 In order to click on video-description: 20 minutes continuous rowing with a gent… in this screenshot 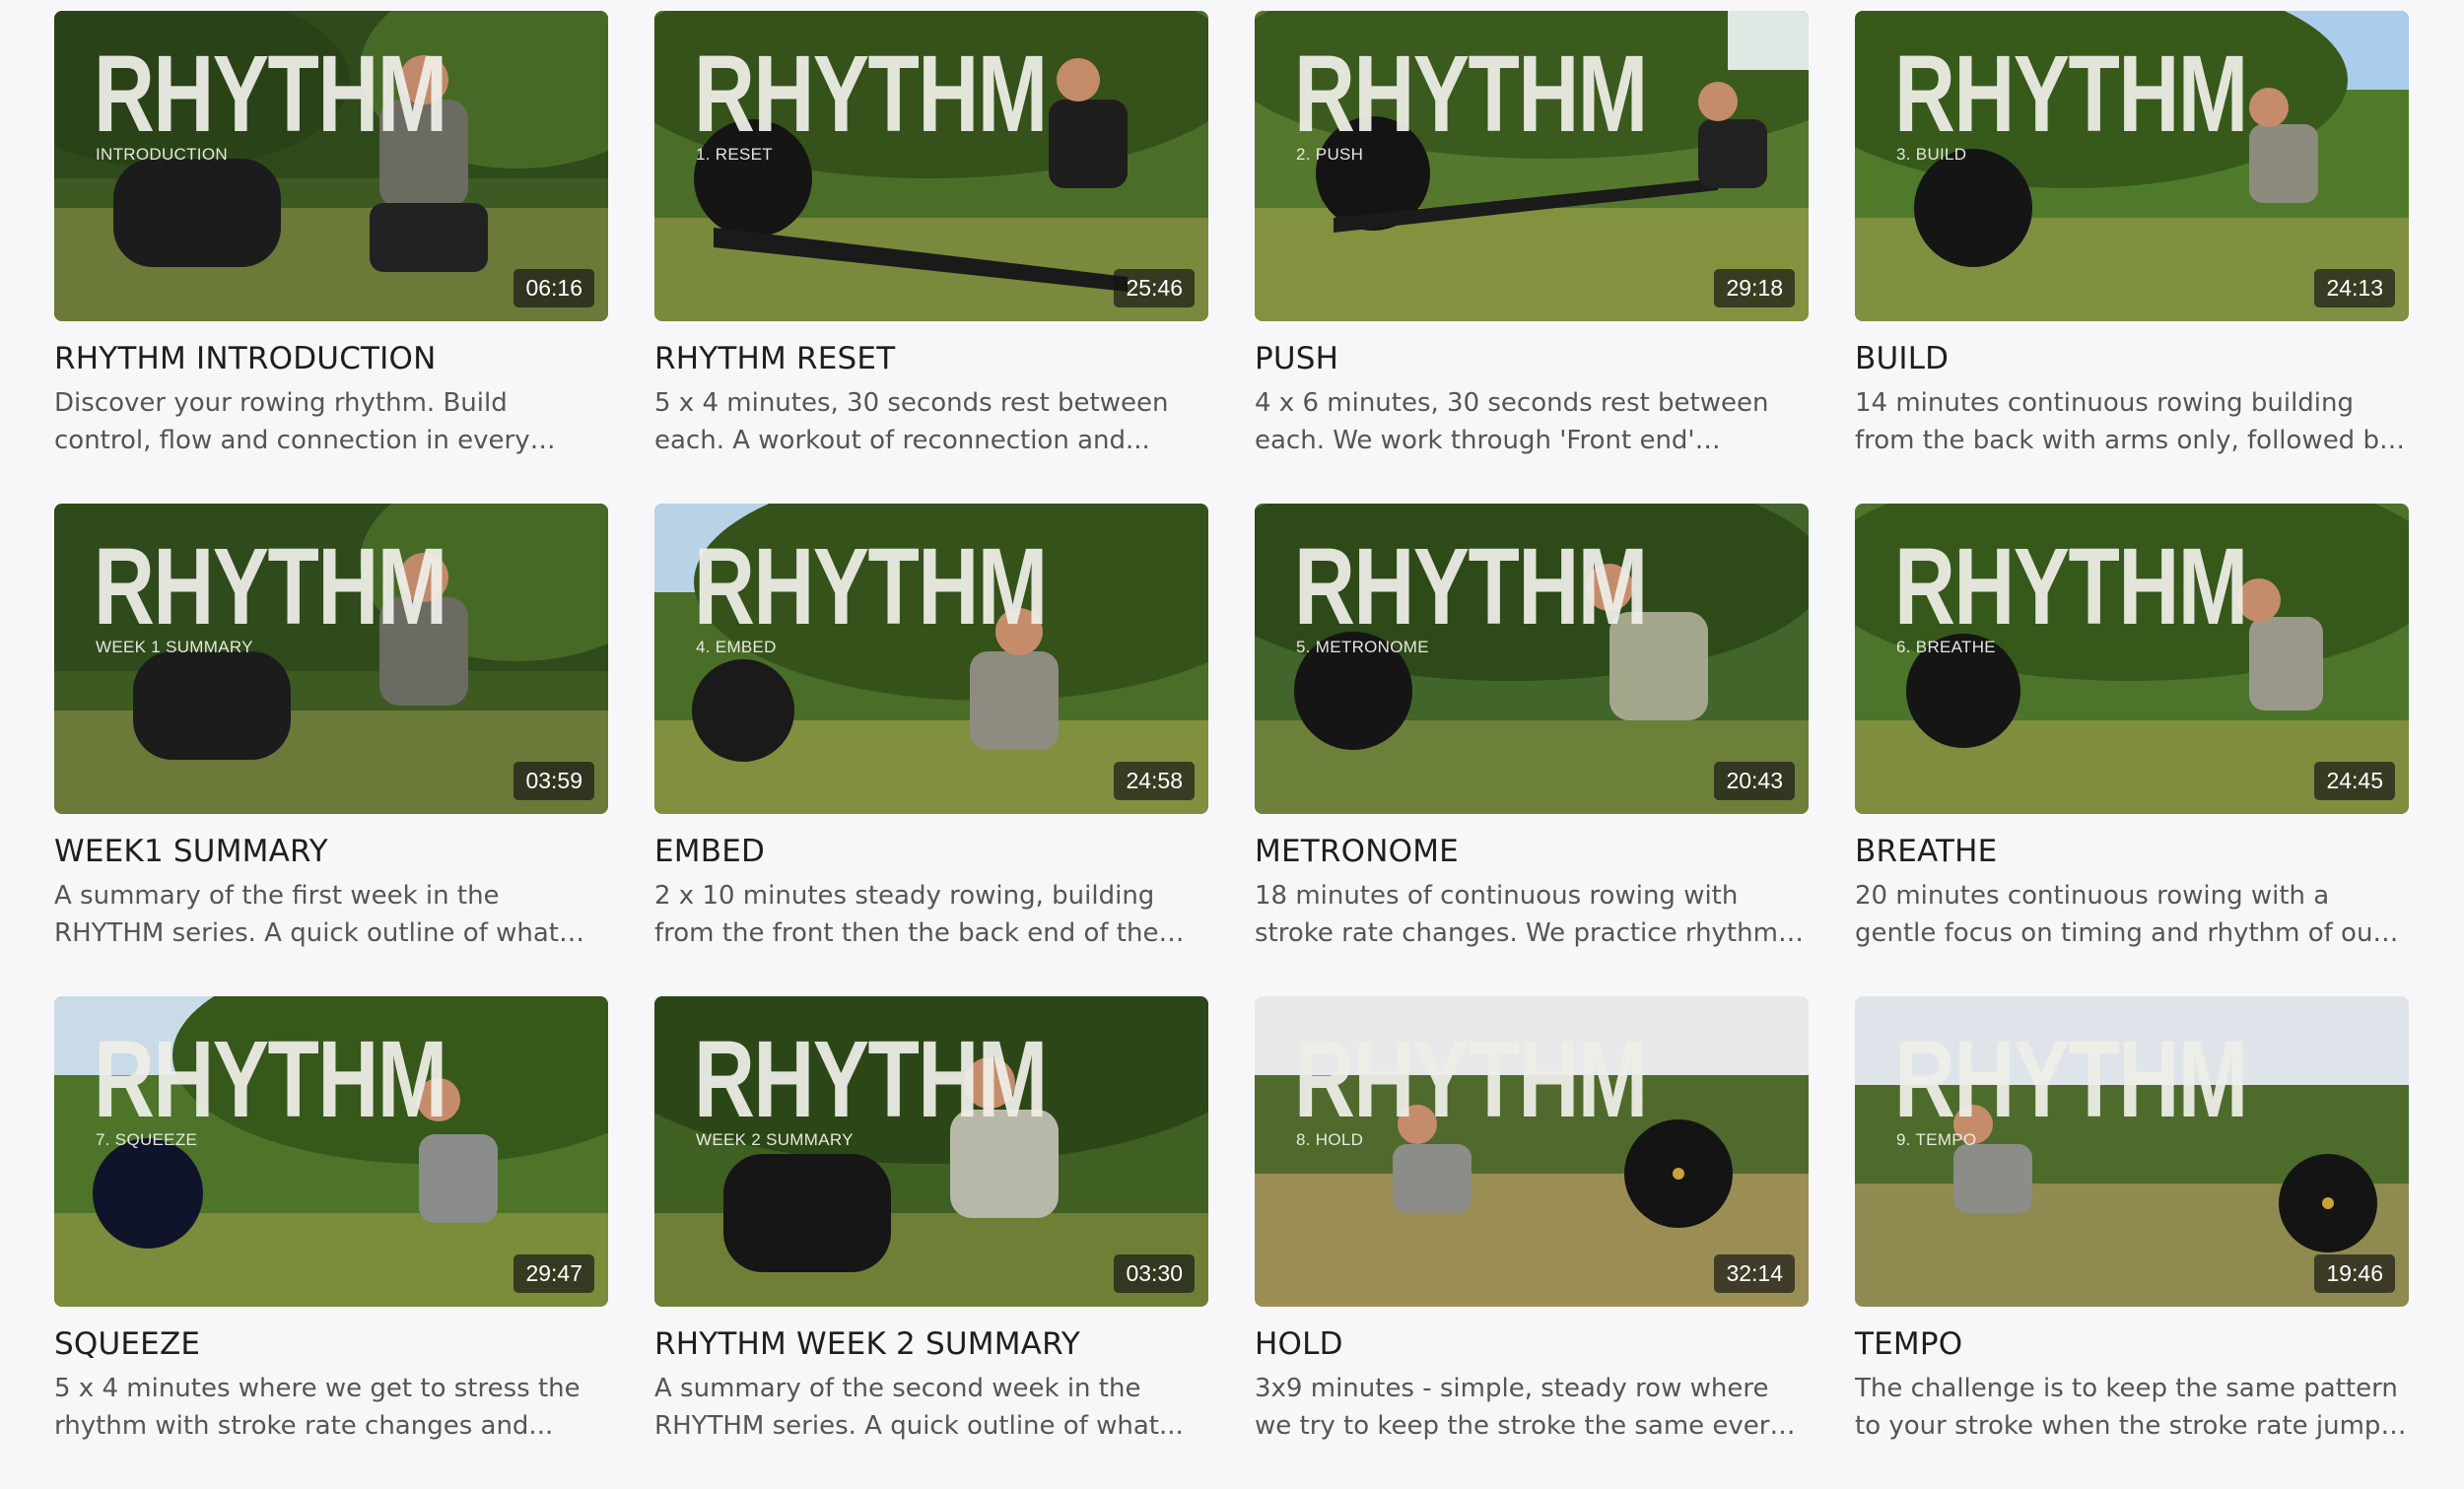, I will do `click(2119, 914)`.